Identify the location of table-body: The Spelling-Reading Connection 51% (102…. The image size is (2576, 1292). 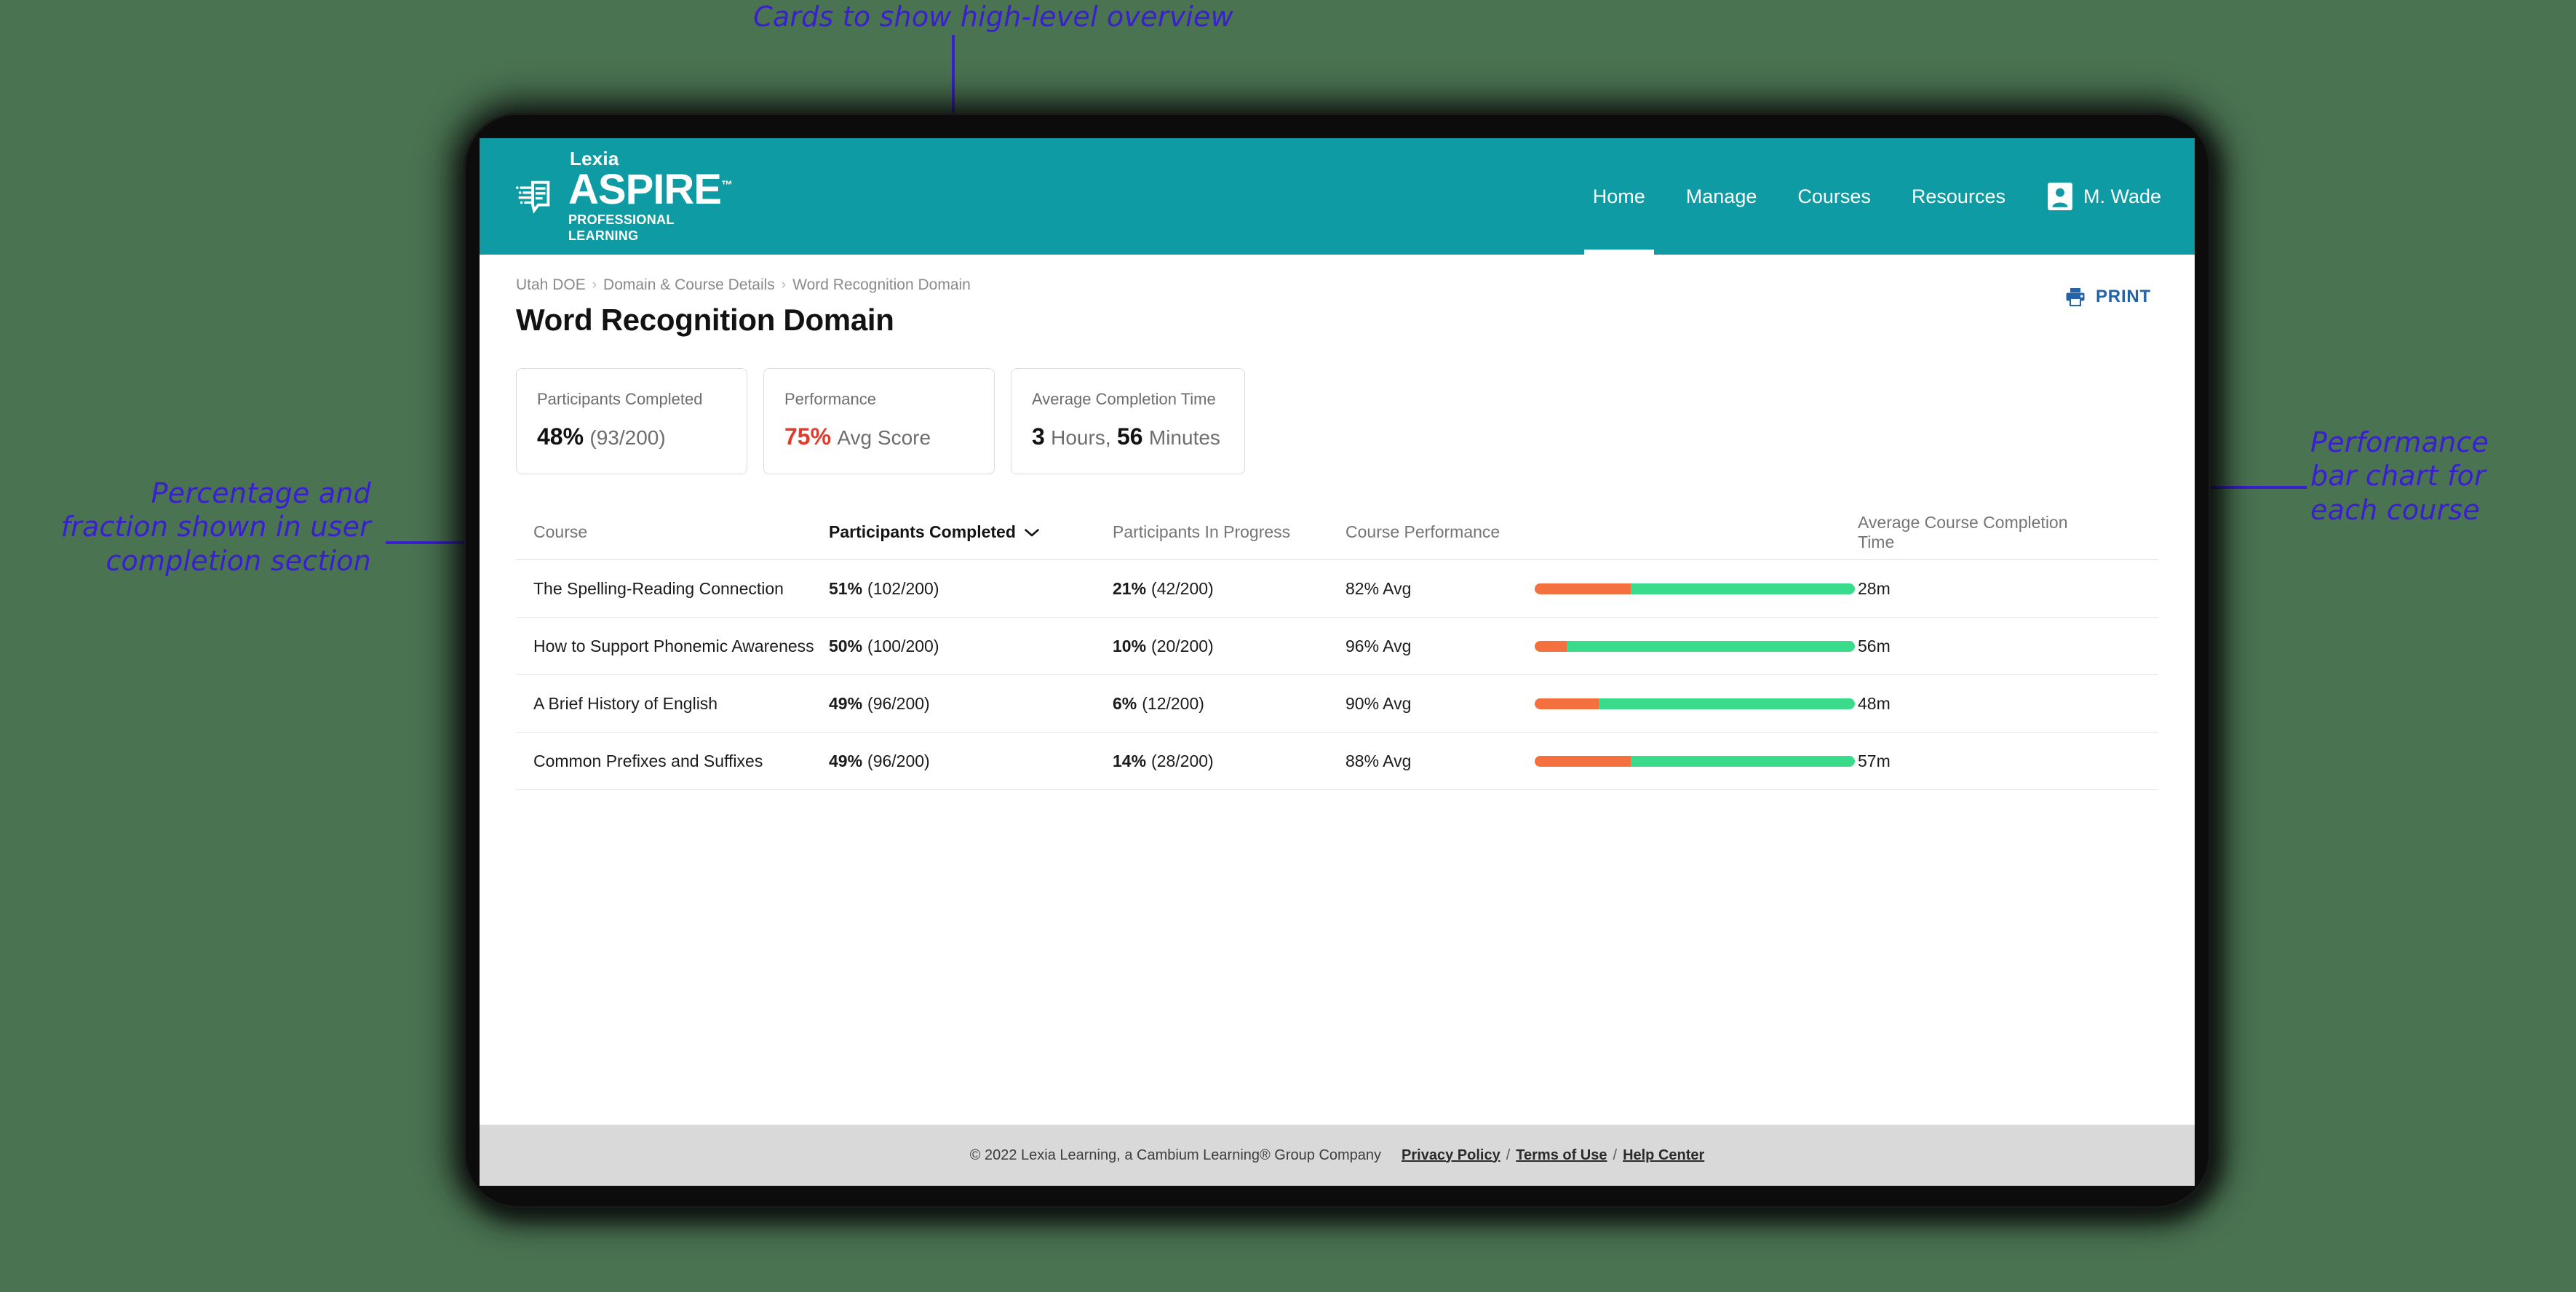
(1337, 675).